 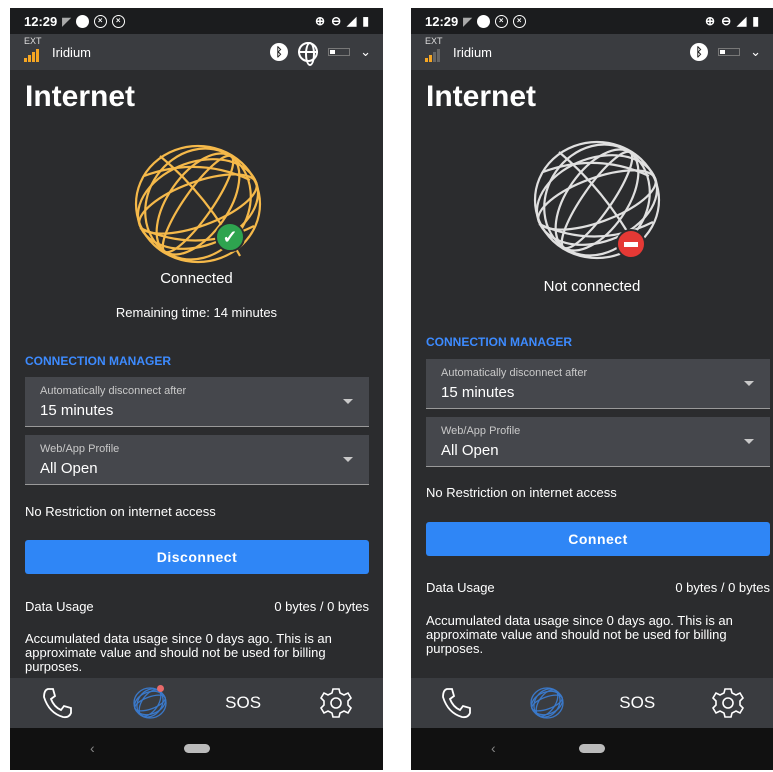 I want to click on check-icon: ✓, so click(x=230, y=237).